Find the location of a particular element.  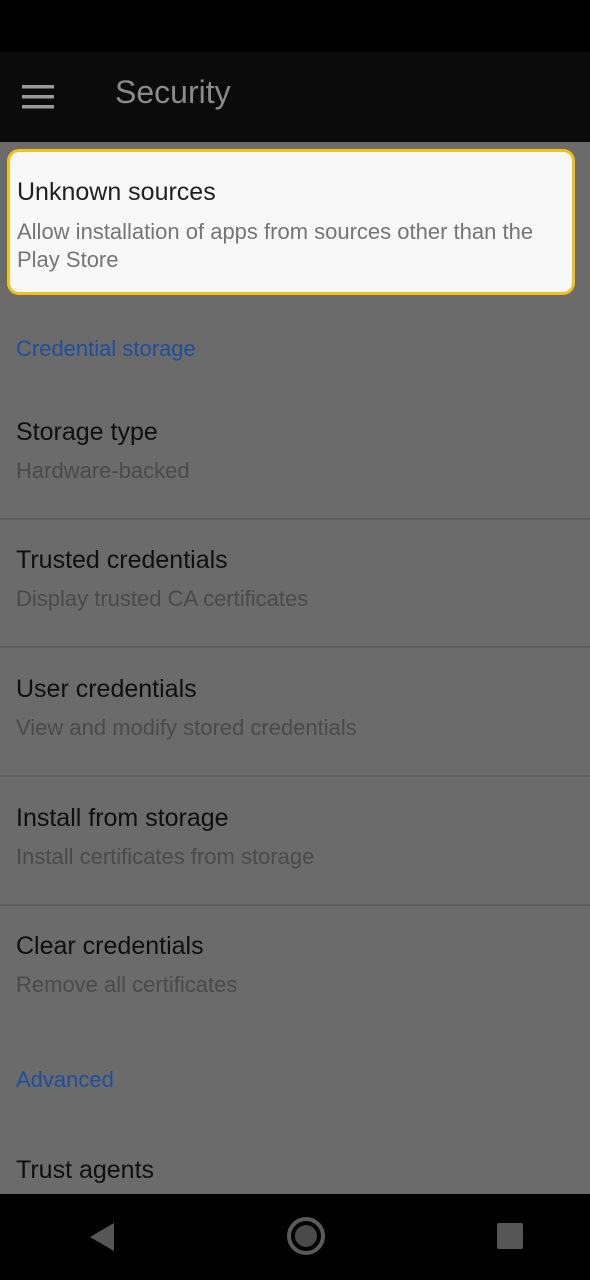

storage-type-subtitle: Hardware-backed is located at coordinates (103, 470).